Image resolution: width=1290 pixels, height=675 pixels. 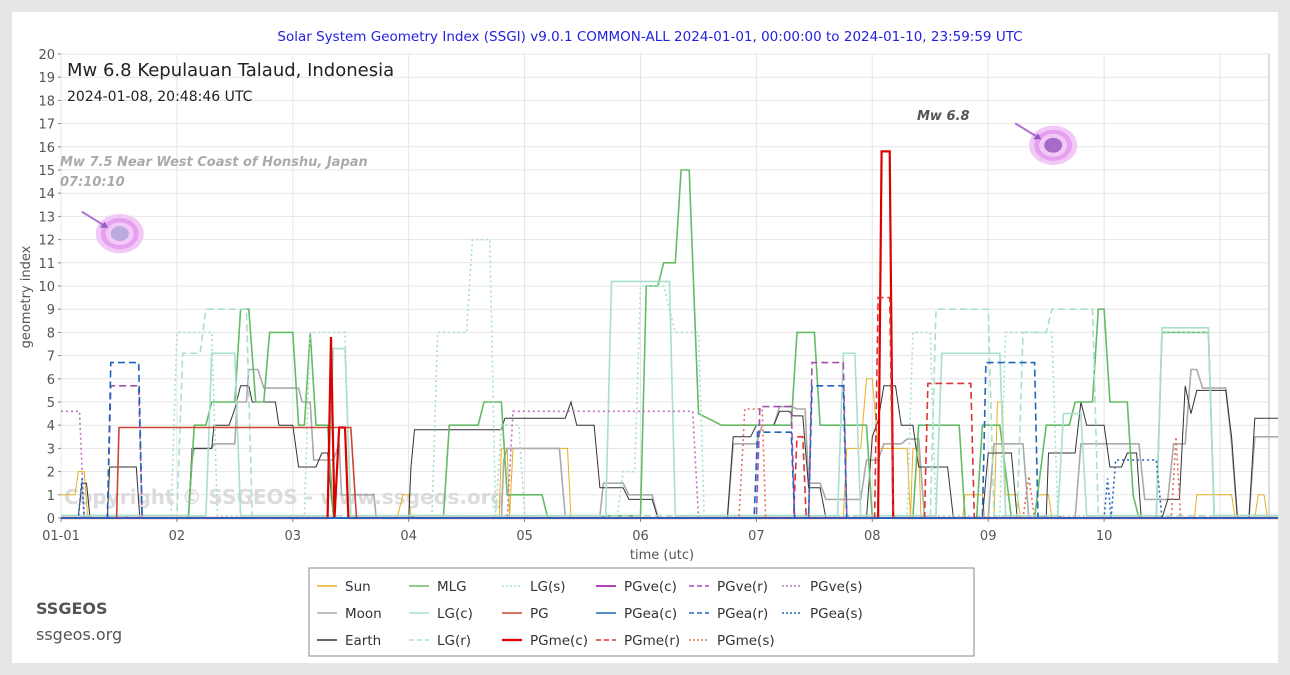 What do you see at coordinates (51, 519) in the screenshot?
I see `y-tick-label: 0` at bounding box center [51, 519].